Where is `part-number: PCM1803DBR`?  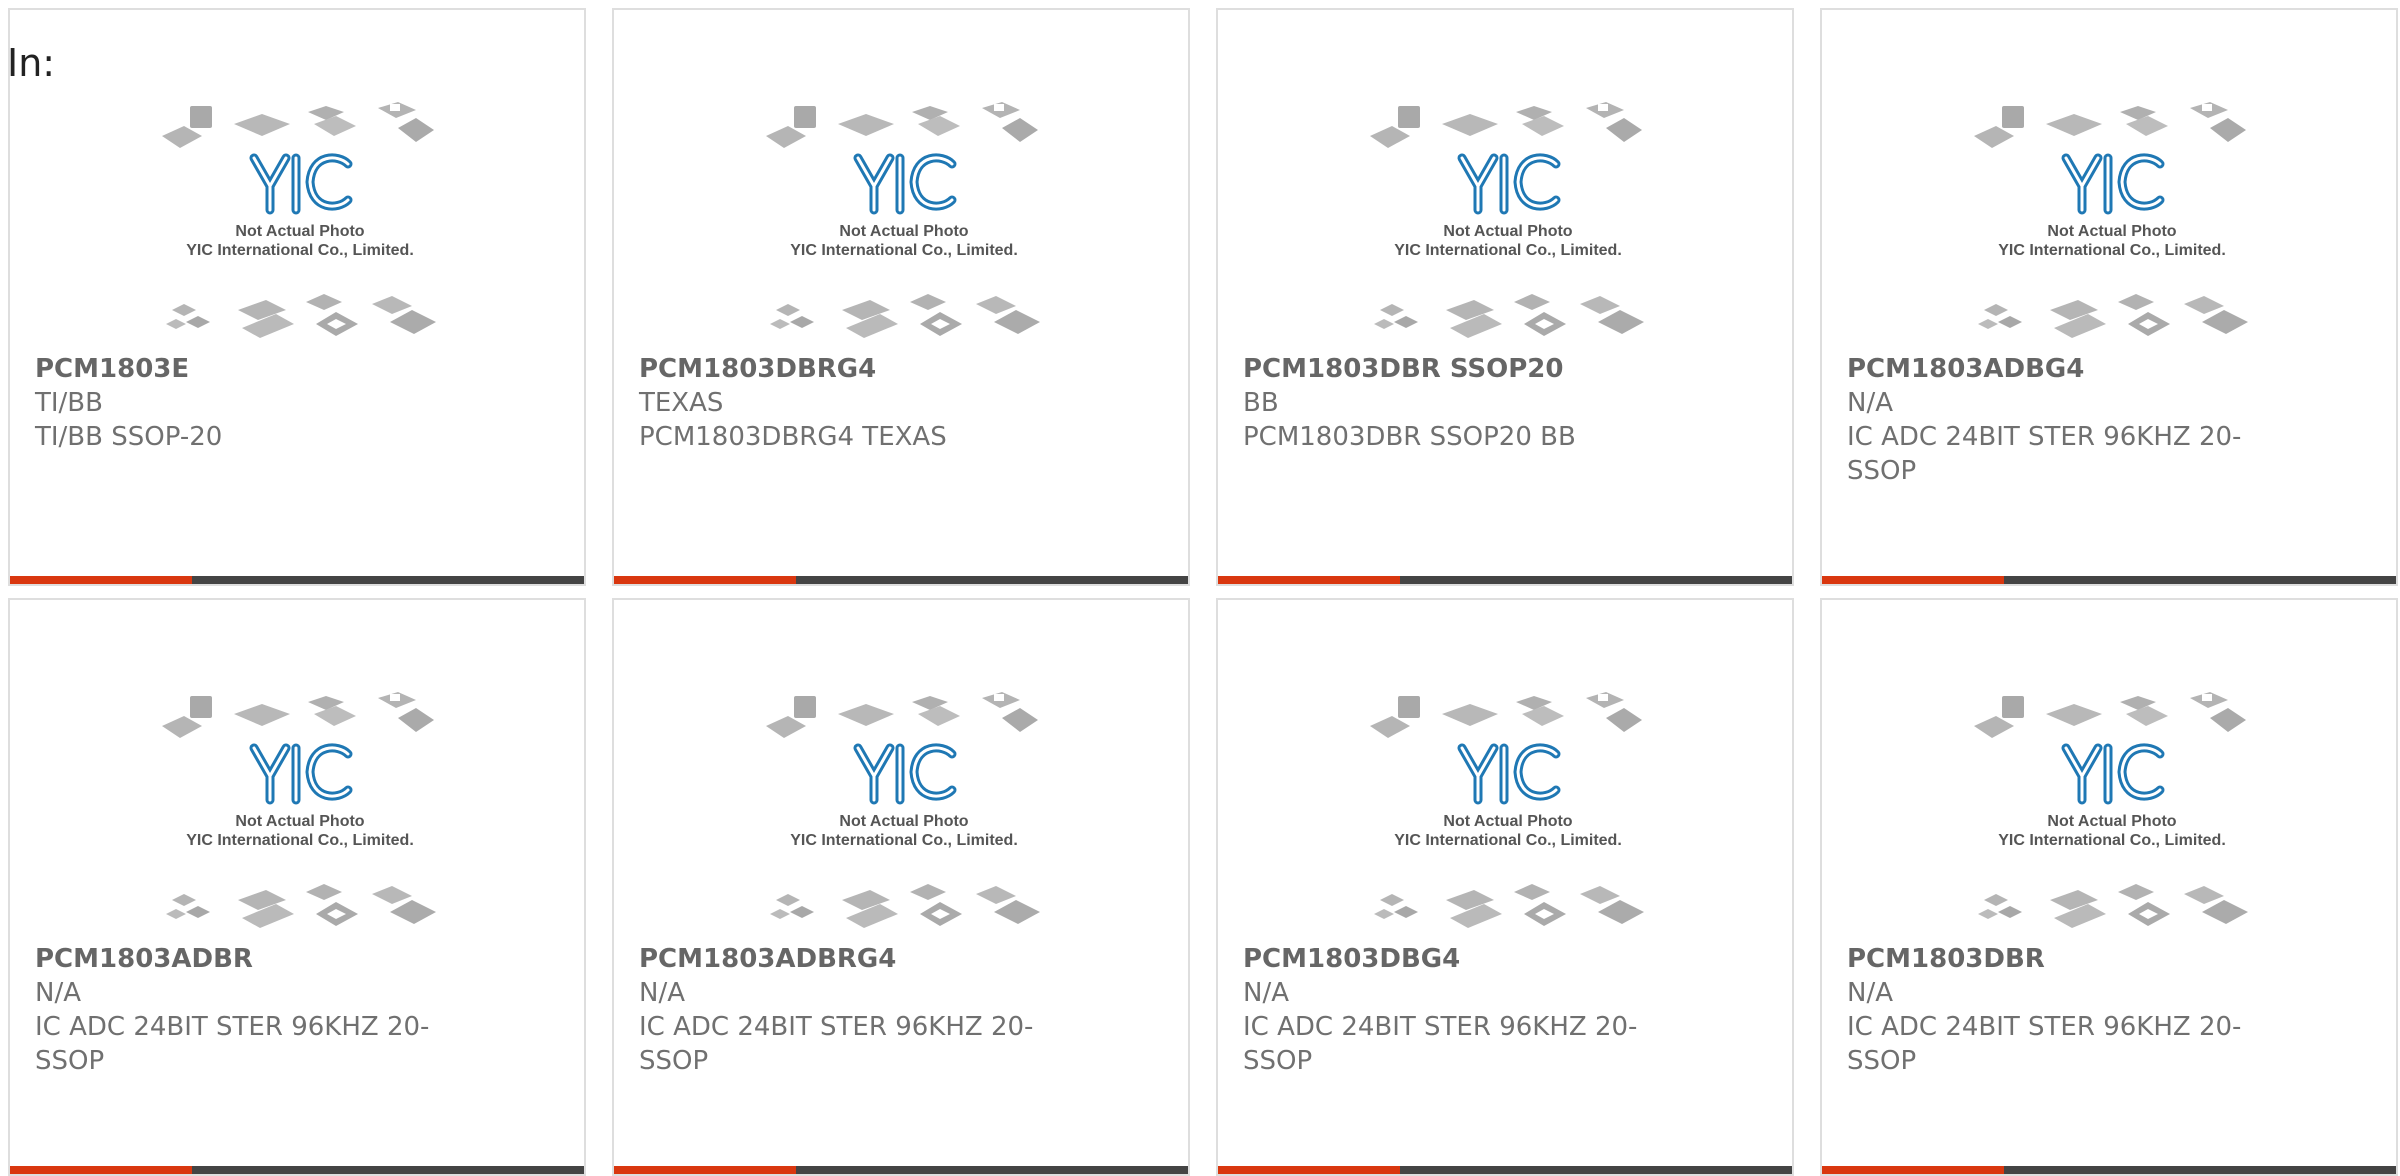
part-number: PCM1803DBR is located at coordinates (2057, 959).